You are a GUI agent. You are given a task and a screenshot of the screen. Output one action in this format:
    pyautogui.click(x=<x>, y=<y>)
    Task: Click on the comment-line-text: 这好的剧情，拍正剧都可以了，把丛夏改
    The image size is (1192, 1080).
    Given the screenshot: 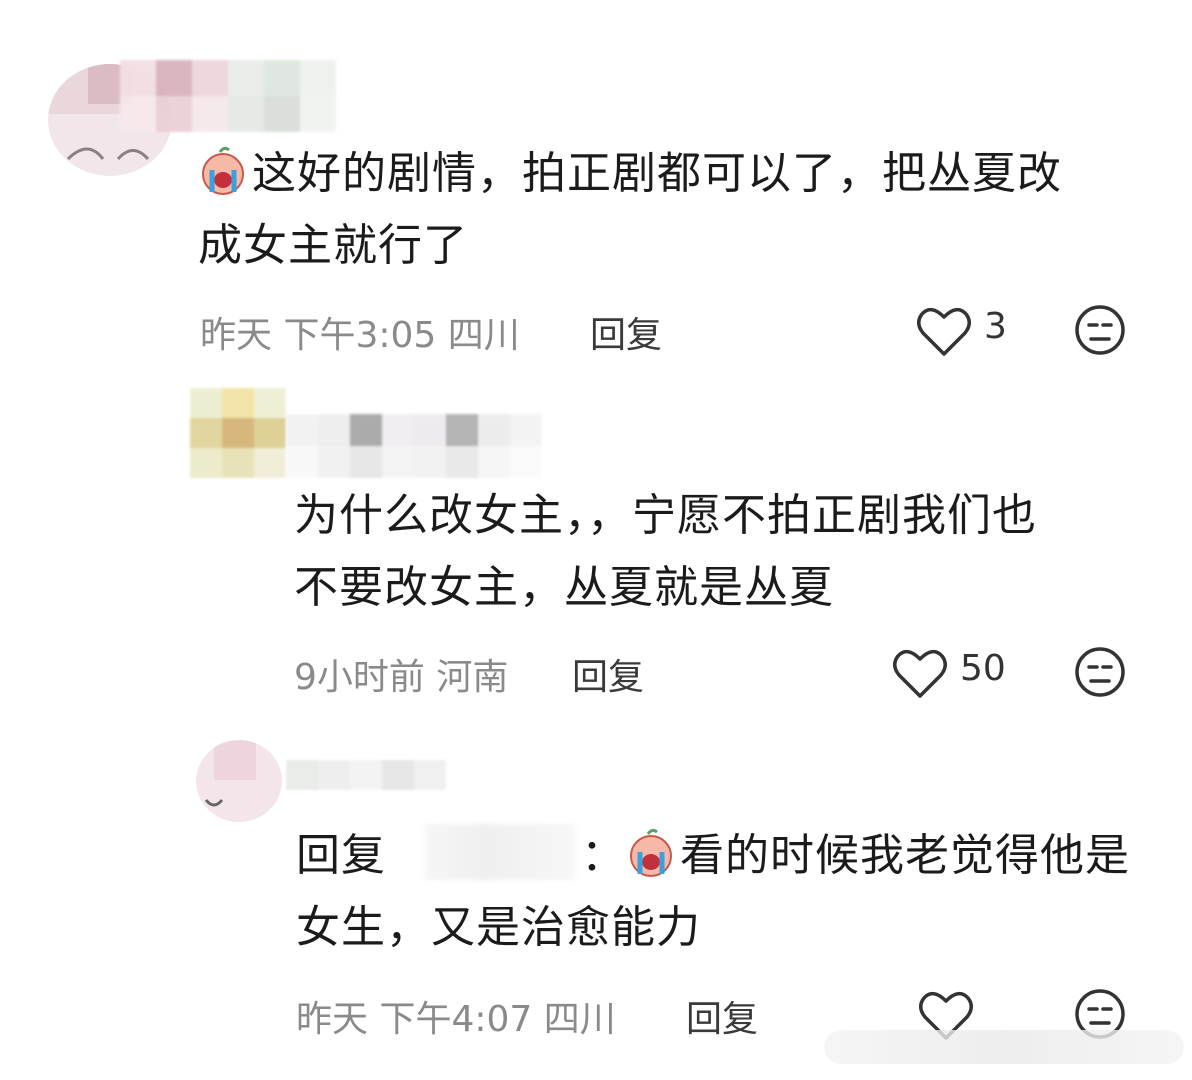 What is the action you would take?
    pyautogui.click(x=657, y=173)
    